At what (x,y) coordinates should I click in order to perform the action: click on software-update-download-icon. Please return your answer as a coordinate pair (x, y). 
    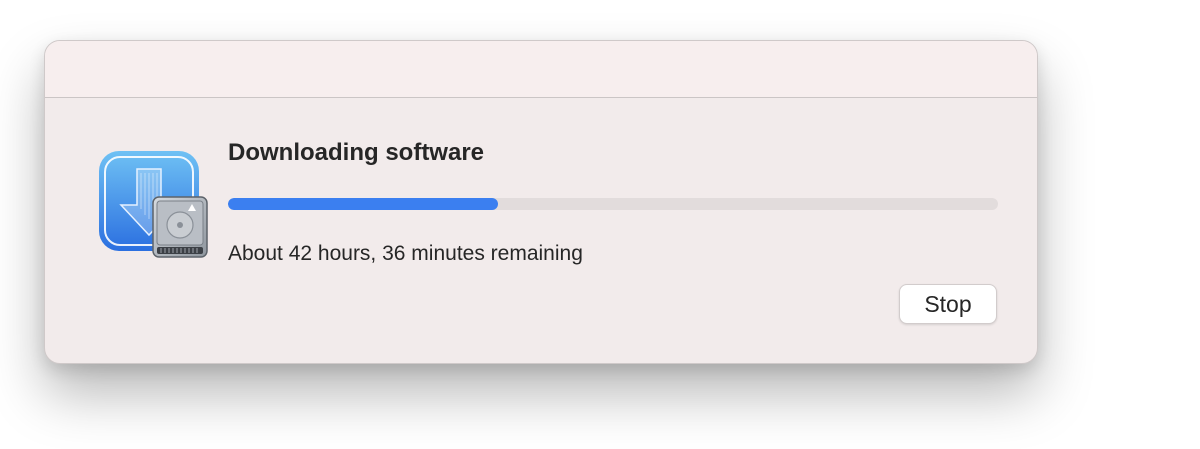
    Looking at the image, I should click on (153, 205).